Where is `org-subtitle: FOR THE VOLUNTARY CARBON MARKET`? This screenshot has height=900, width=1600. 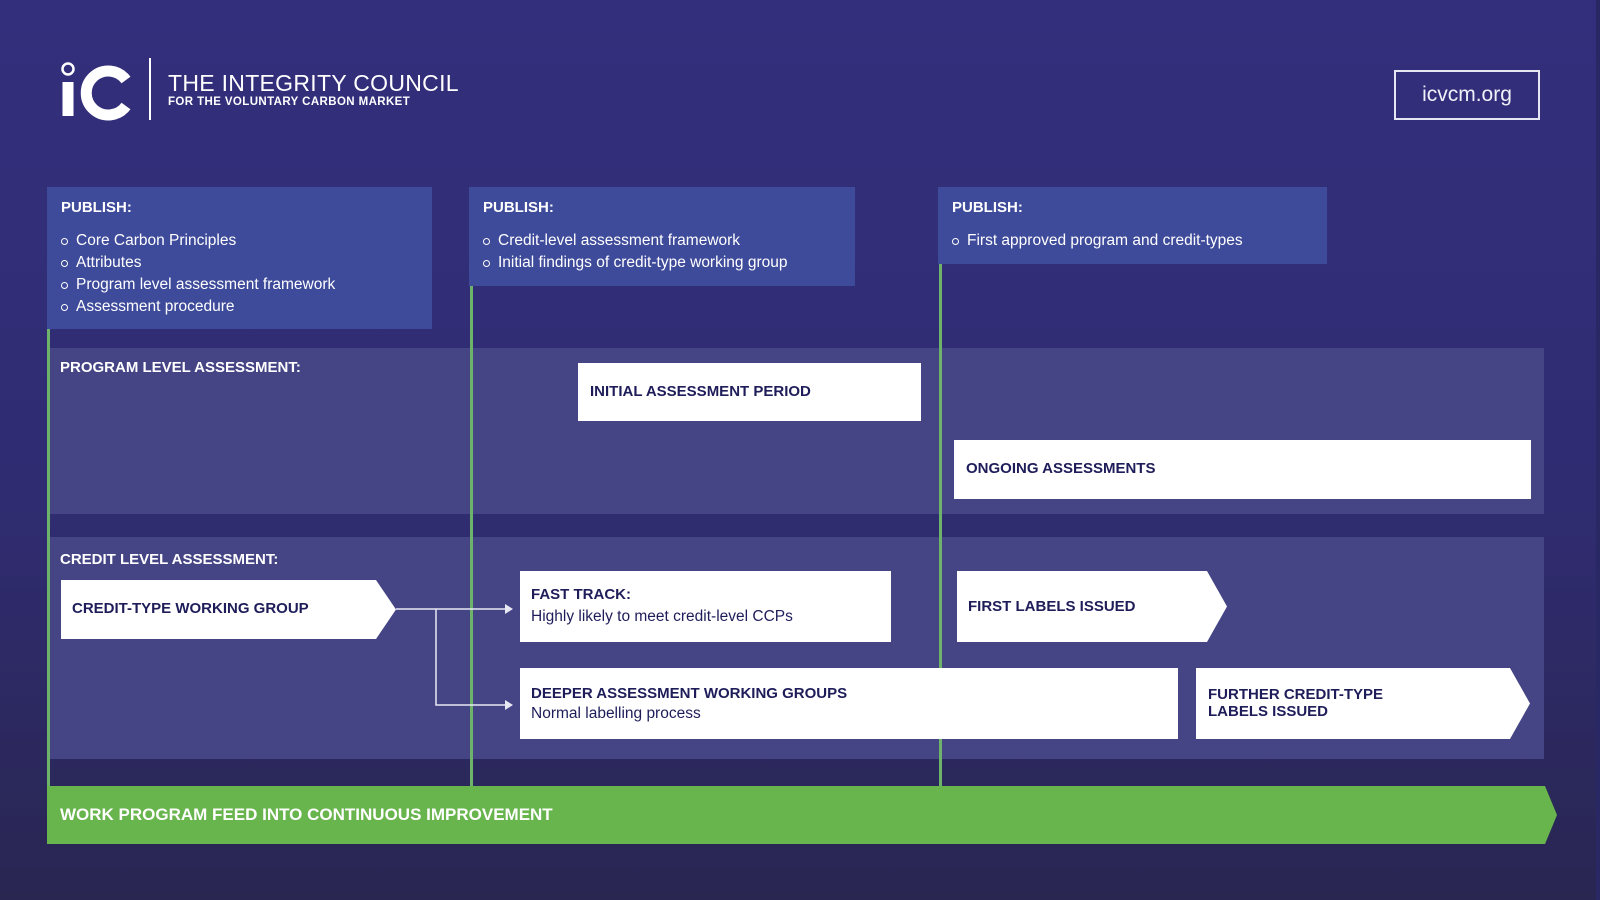 org-subtitle: FOR THE VOLUNTARY CARBON MARKET is located at coordinates (289, 102).